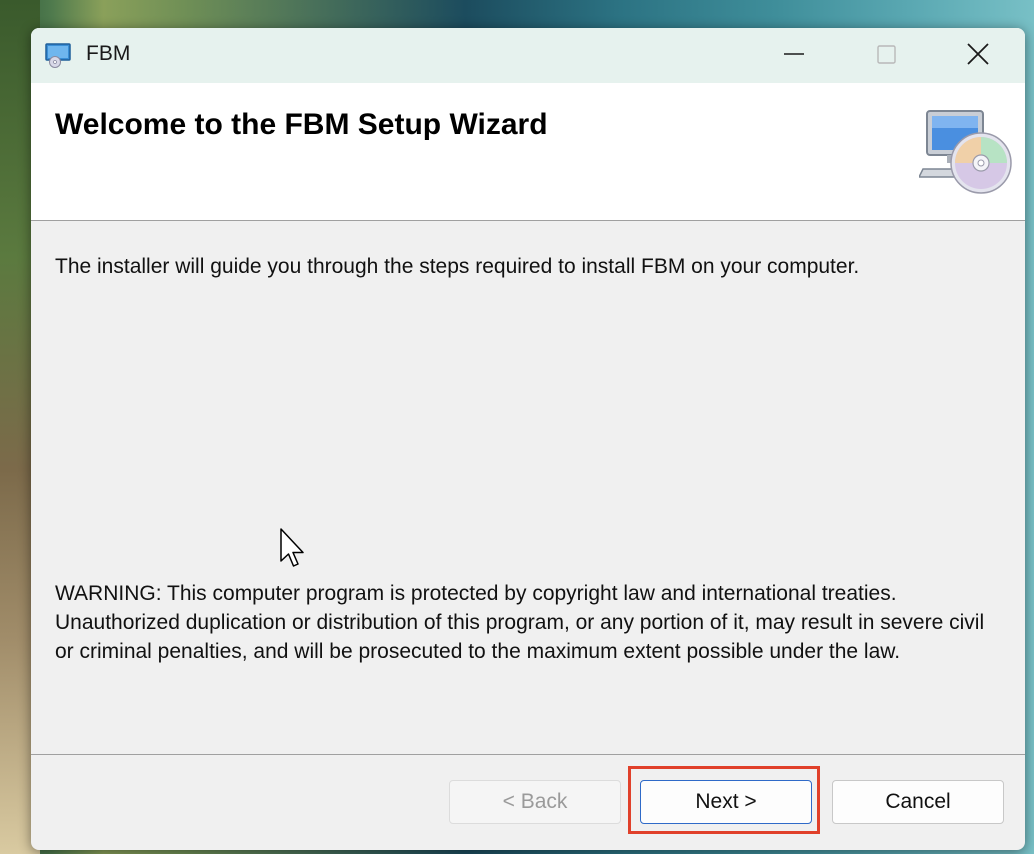 This screenshot has width=1034, height=854. I want to click on installer-app-icon, so click(59, 55).